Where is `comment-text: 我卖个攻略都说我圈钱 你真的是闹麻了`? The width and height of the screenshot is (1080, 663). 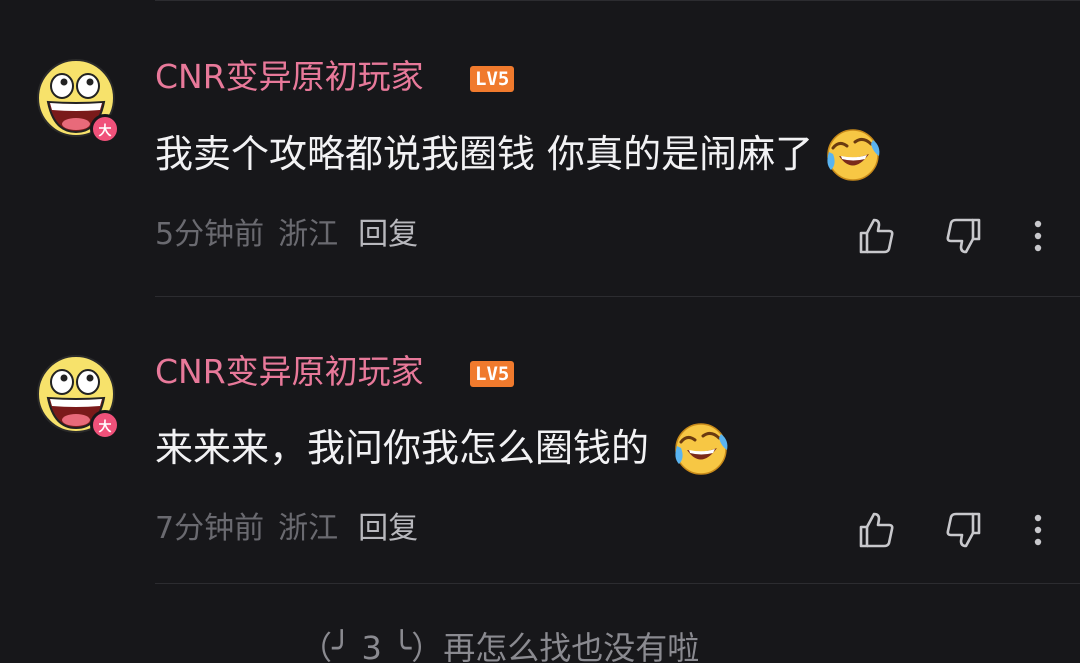 comment-text: 我卖个攻略都说我圈钱 你真的是闹麻了 is located at coordinates (518, 154).